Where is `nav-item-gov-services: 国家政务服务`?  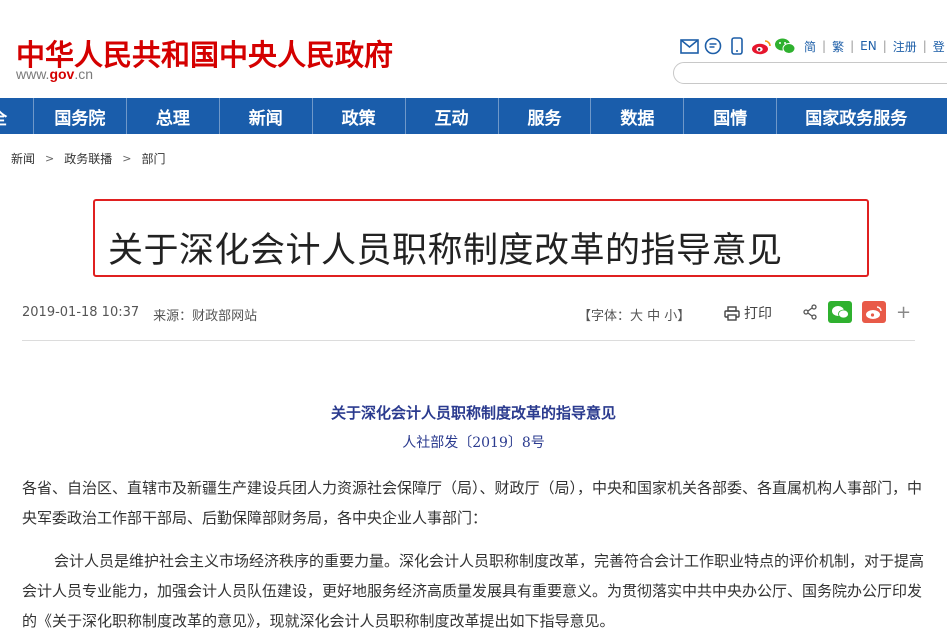
nav-item-gov-services: 国家政务服务 is located at coordinates (862, 116).